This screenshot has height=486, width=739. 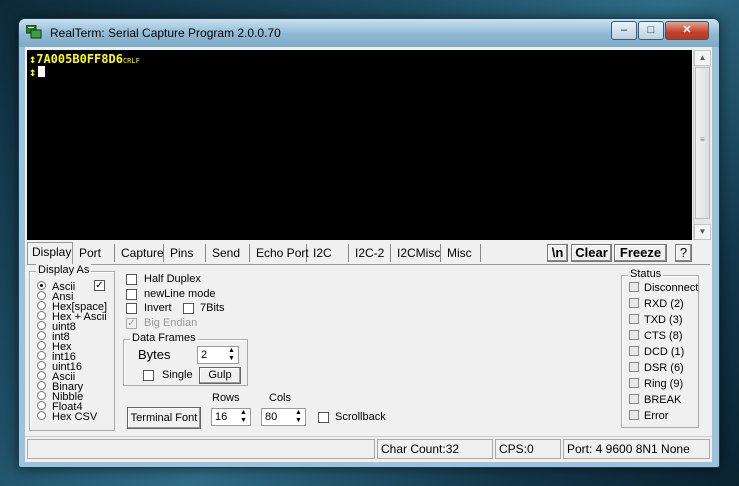 What do you see at coordinates (33, 72) in the screenshot?
I see `terminal-line-marker: ↕` at bounding box center [33, 72].